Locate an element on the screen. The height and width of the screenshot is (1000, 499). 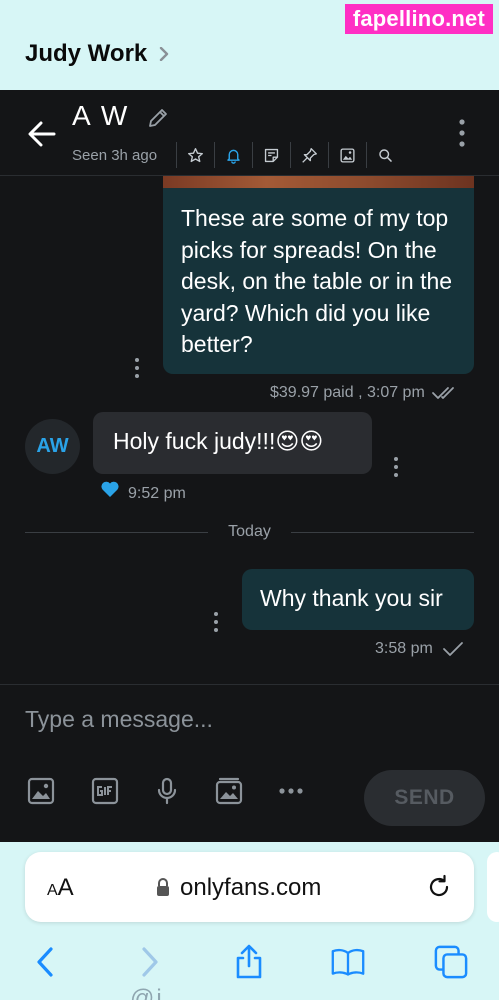
add-image-button is located at coordinates (41, 791).